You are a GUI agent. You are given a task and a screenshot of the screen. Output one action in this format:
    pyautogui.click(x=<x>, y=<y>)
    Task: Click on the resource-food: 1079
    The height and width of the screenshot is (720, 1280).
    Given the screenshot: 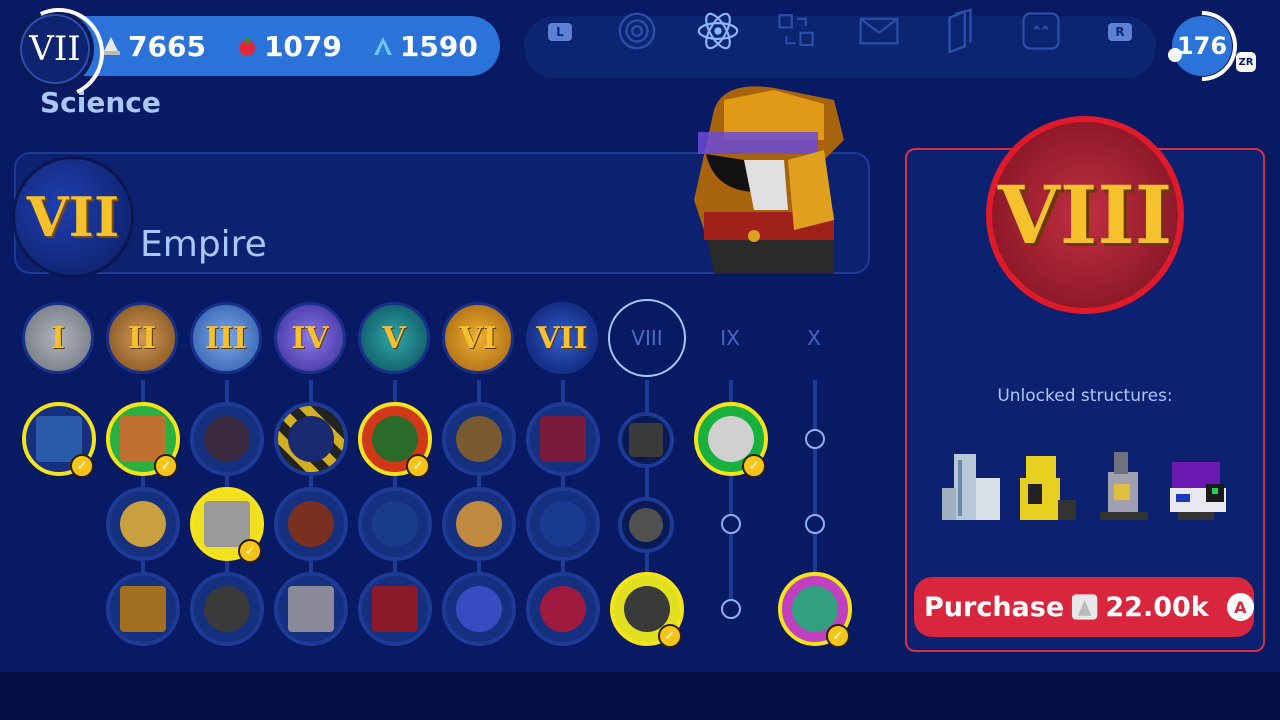 What is the action you would take?
    pyautogui.click(x=289, y=46)
    